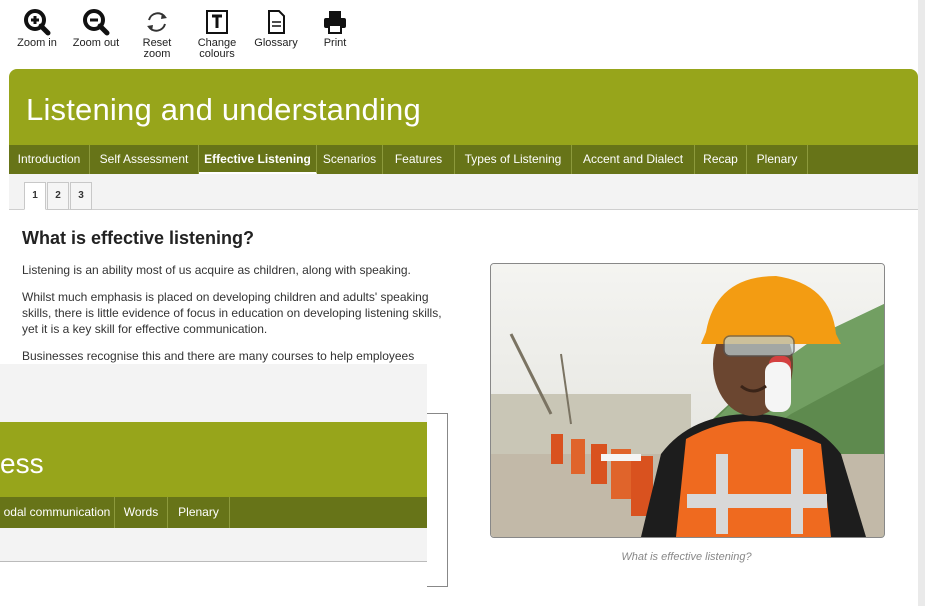  I want to click on page-tab-3: 3, so click(81, 196).